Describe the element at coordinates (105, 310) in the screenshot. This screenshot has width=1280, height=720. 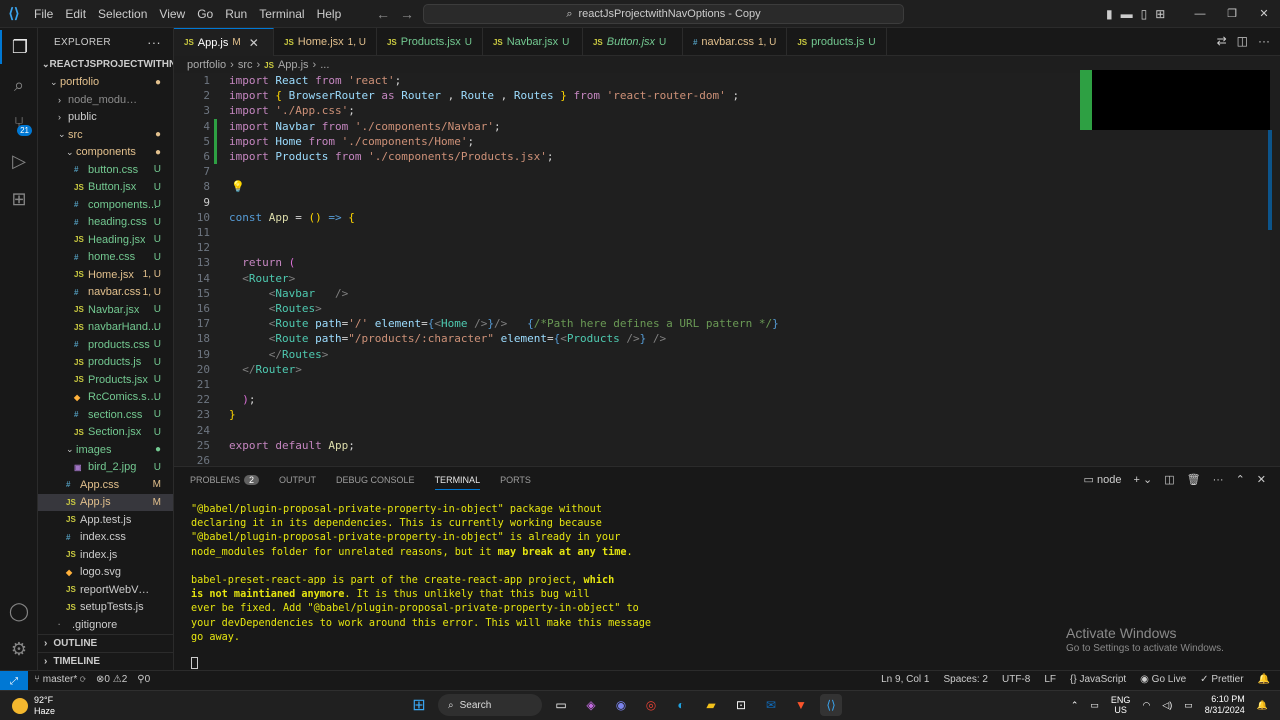
I see `tree-file: JS Navbar.jsx U` at that location.